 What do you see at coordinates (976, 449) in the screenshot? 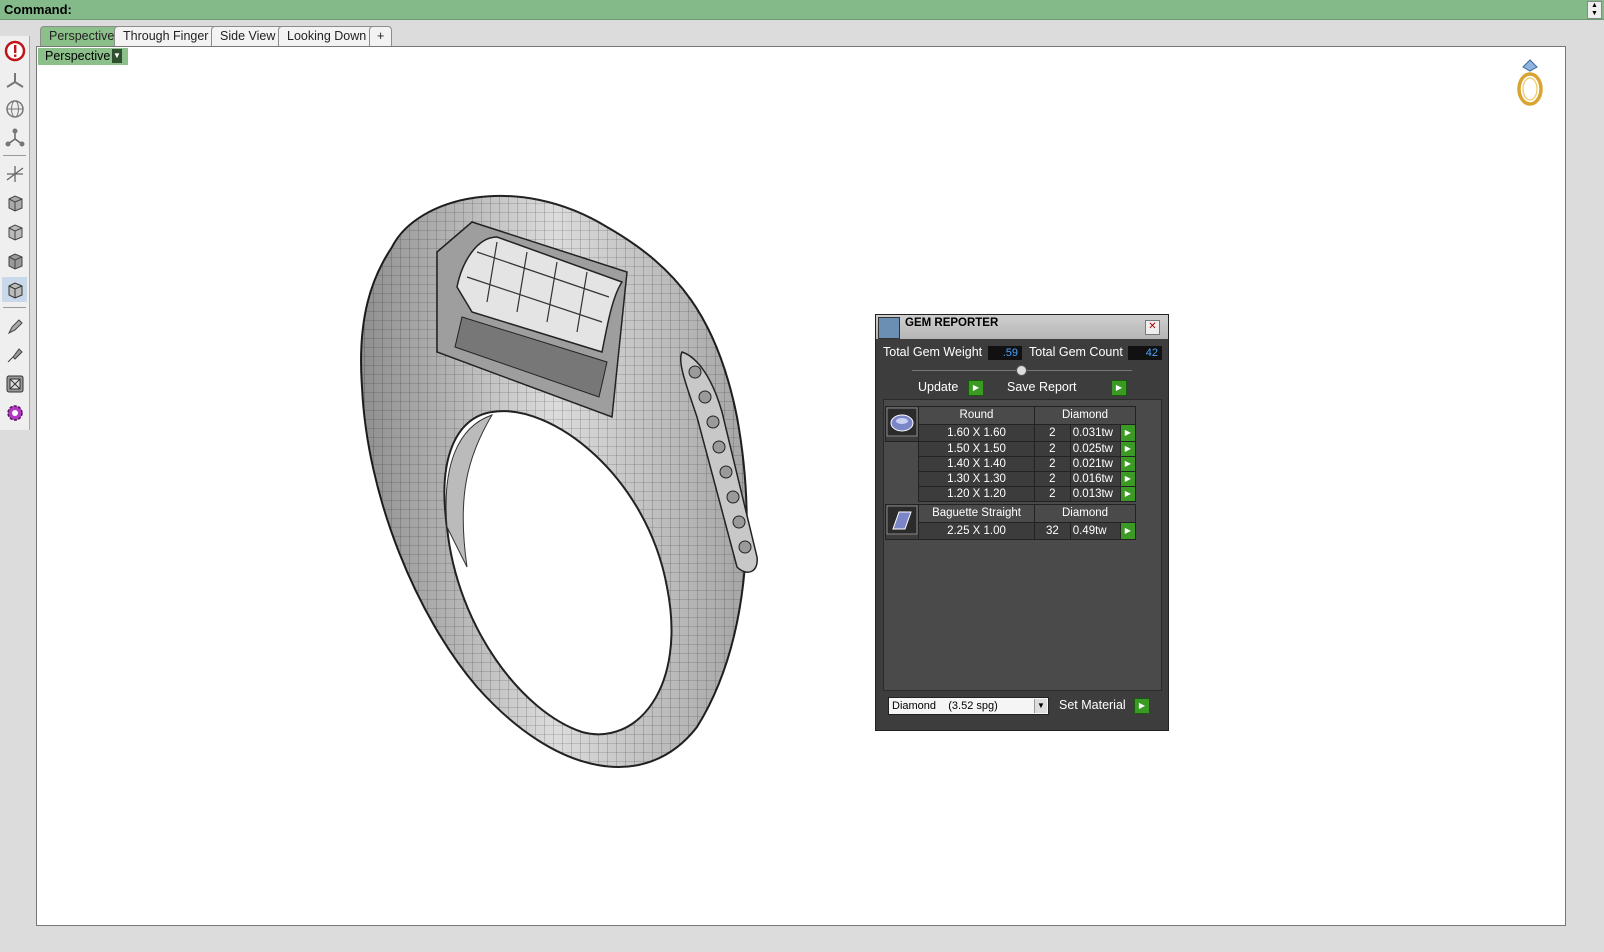
I see `gem-size: 1.50 X 1.50` at bounding box center [976, 449].